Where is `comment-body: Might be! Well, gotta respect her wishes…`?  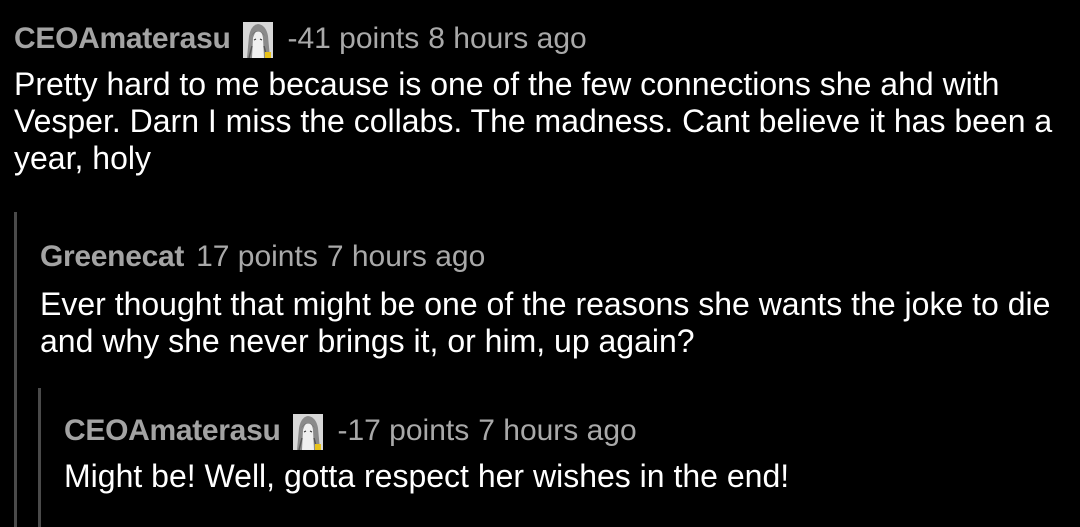 comment-body: Might be! Well, gotta respect her wishes… is located at coordinates (427, 476).